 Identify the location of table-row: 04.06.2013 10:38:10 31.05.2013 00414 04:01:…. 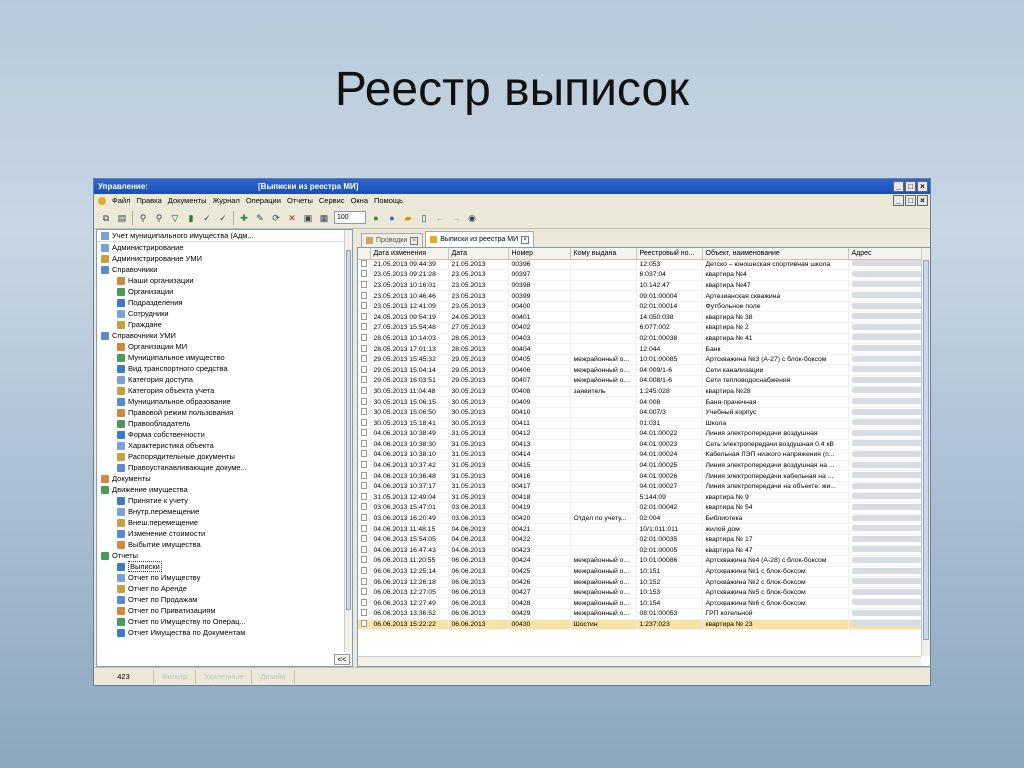
(644, 455).